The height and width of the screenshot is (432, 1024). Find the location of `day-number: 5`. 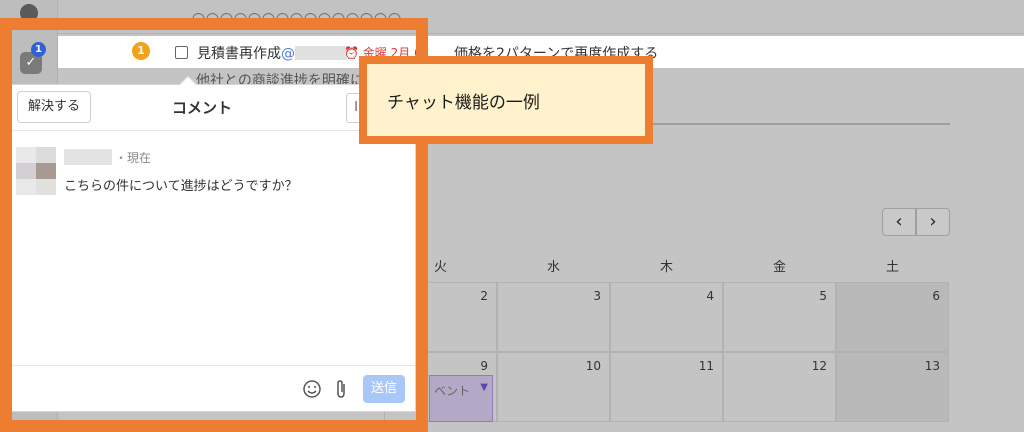

day-number: 5 is located at coordinates (823, 296).